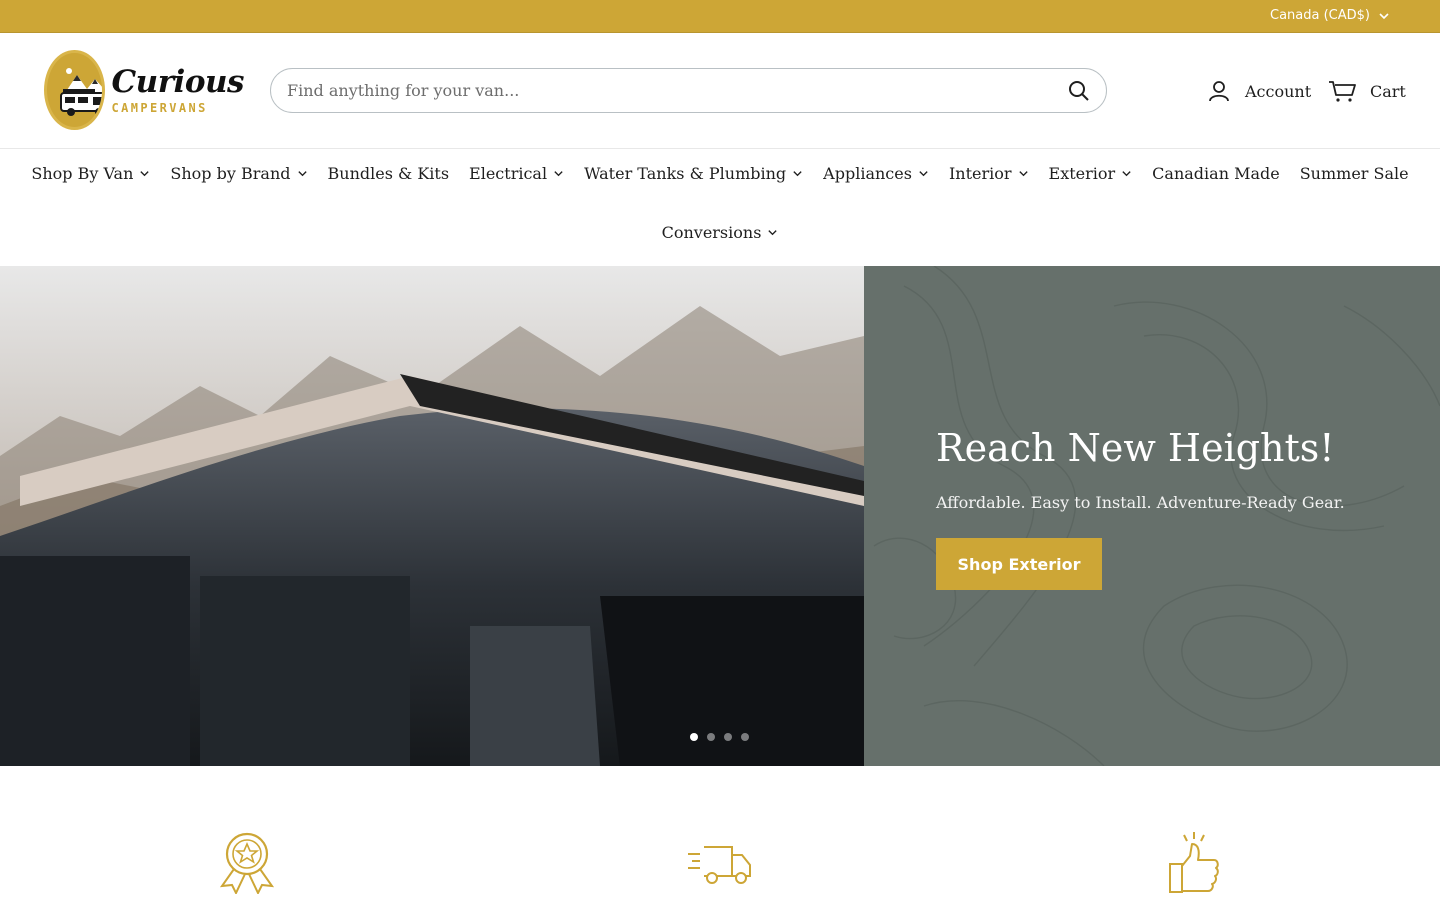  I want to click on nav-item-label: Water Tanks & Plumbing, so click(685, 173).